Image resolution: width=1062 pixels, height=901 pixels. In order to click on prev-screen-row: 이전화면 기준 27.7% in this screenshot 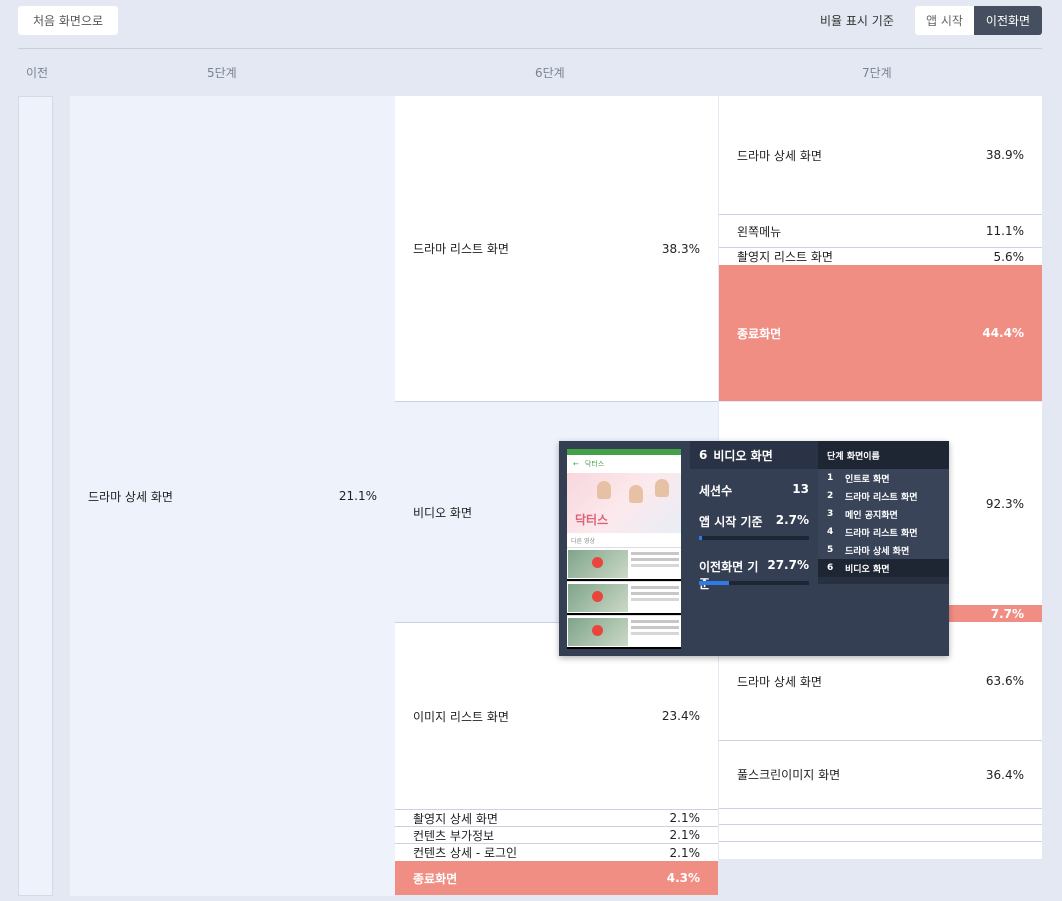, I will do `click(754, 575)`.